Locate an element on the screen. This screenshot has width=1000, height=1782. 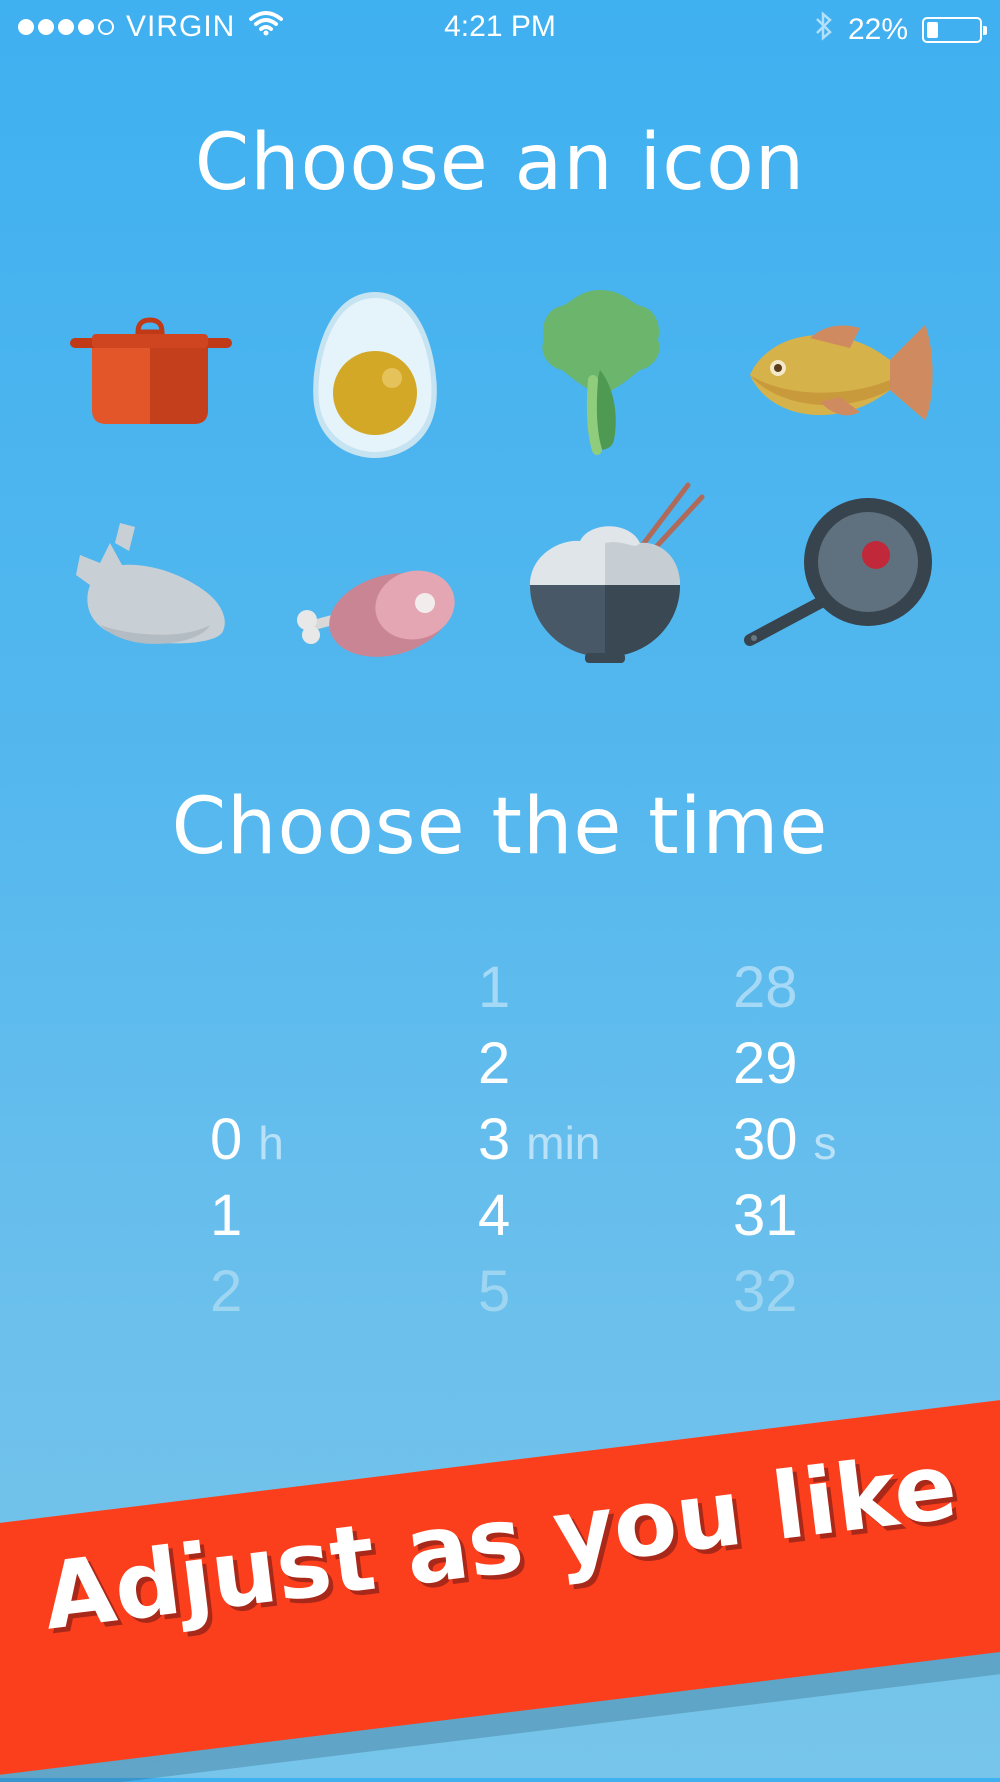
hours-value: 2 is located at coordinates (247, 1292).